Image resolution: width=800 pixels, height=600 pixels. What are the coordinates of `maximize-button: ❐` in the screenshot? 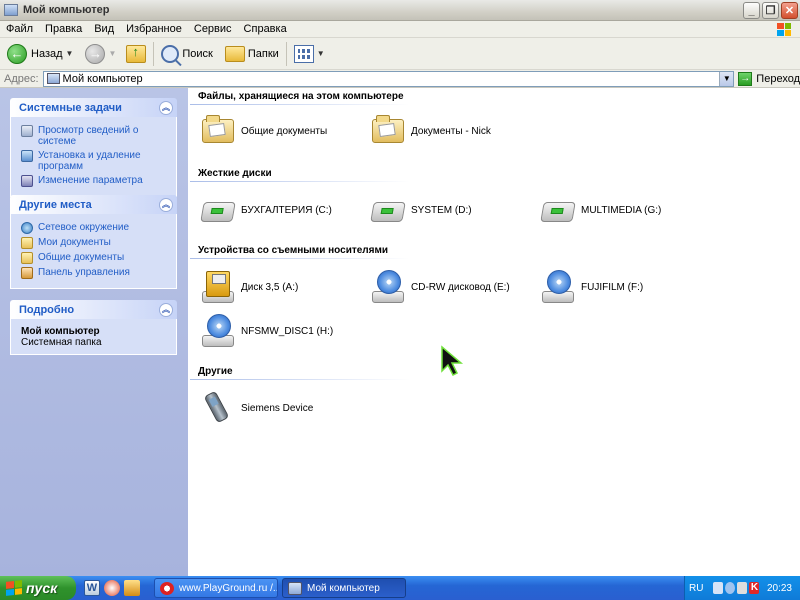 It's located at (770, 10).